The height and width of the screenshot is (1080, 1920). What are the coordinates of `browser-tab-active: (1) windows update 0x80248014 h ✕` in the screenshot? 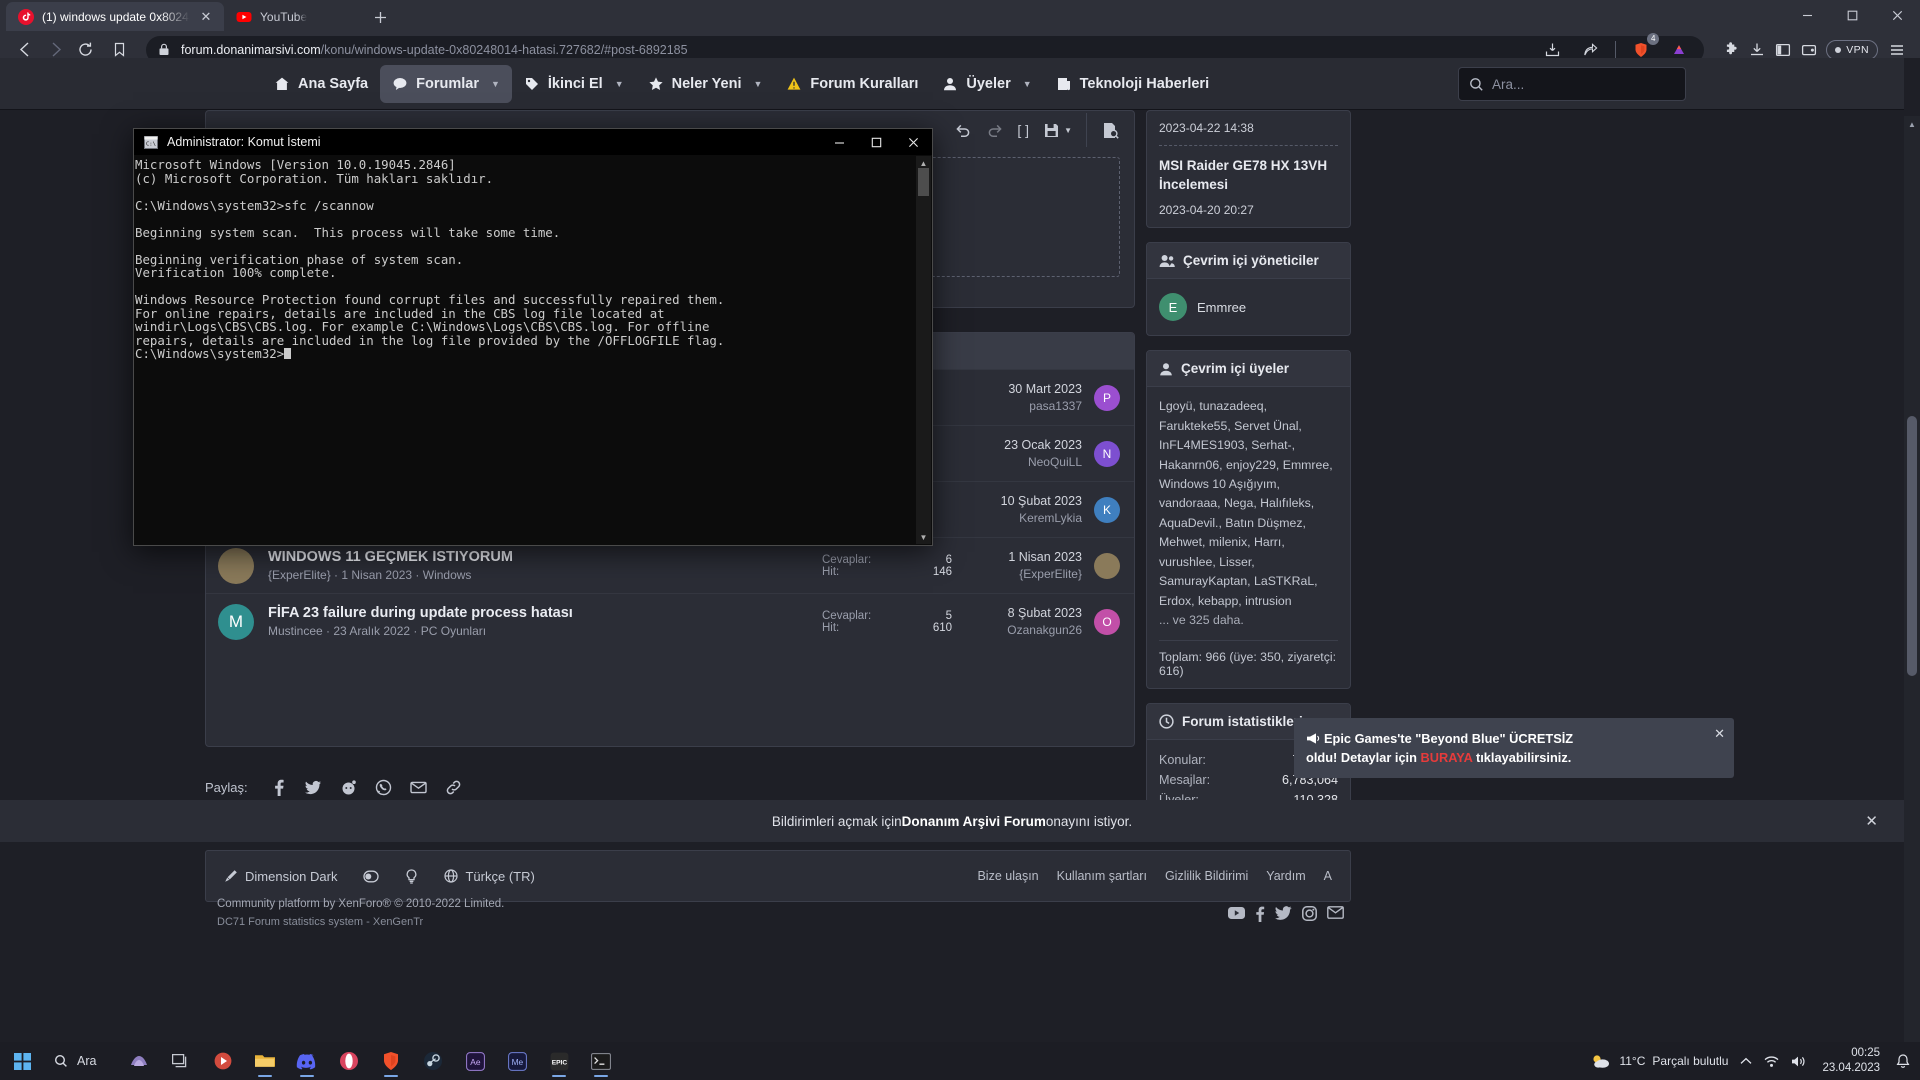 It's located at (115, 16).